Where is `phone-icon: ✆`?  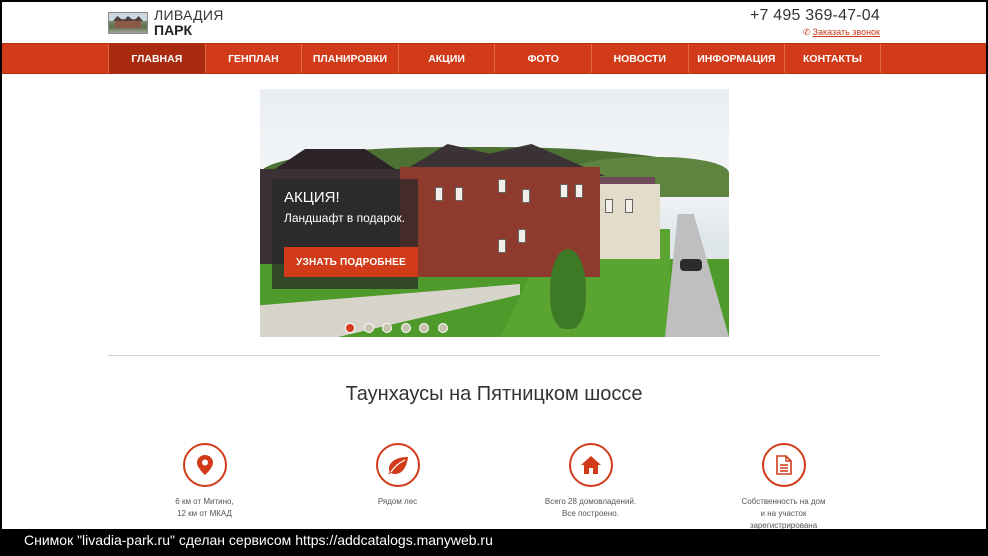 phone-icon: ✆ is located at coordinates (807, 32).